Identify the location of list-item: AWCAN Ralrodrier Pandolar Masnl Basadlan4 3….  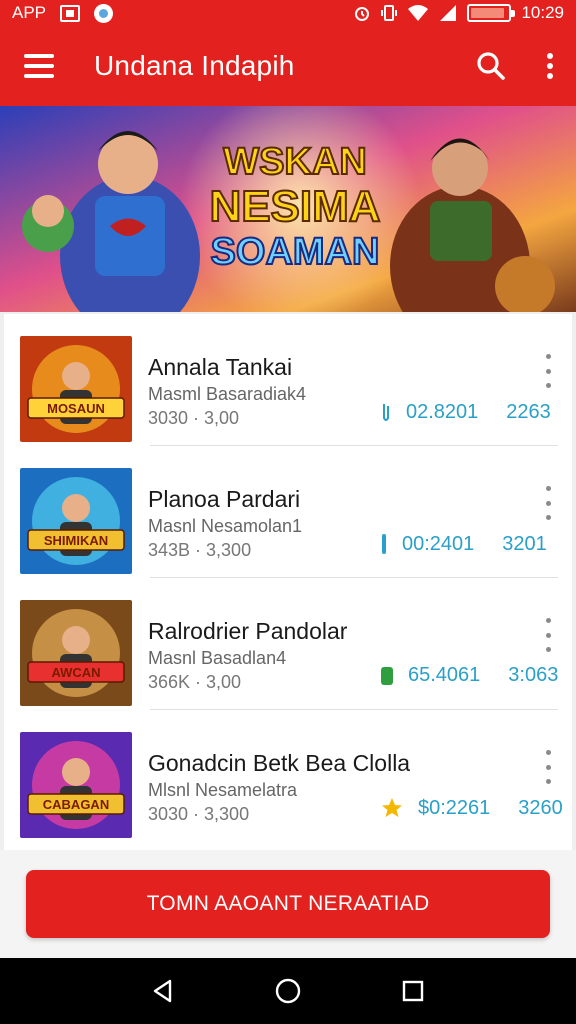
(288, 644).